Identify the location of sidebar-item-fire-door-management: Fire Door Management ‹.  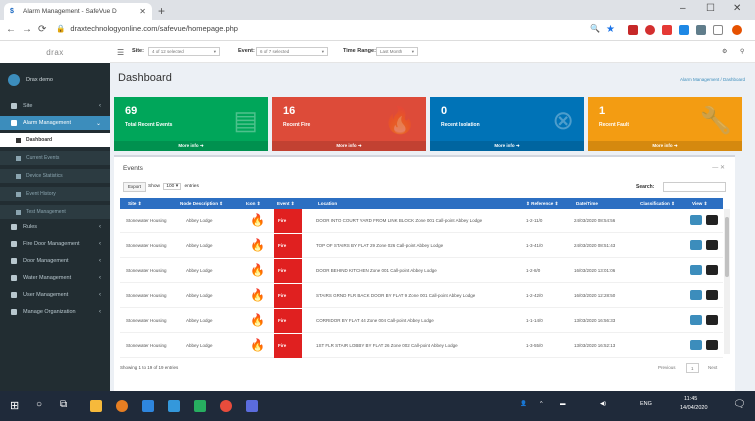
(55, 244).